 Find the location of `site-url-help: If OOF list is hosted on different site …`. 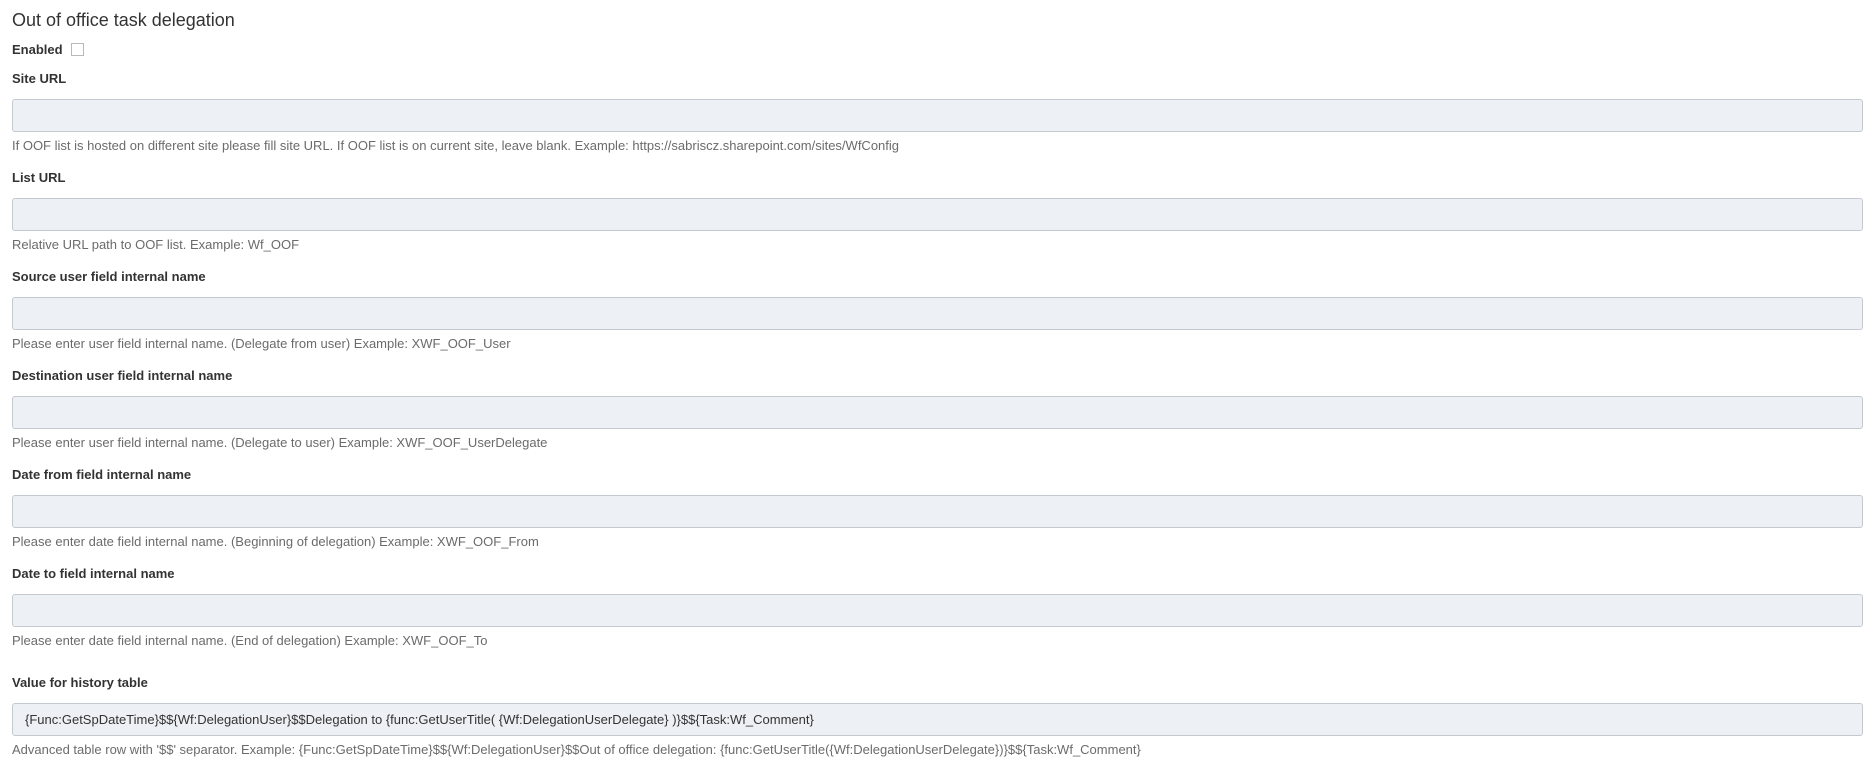

site-url-help: If OOF list is hosted on different site … is located at coordinates (456, 145).